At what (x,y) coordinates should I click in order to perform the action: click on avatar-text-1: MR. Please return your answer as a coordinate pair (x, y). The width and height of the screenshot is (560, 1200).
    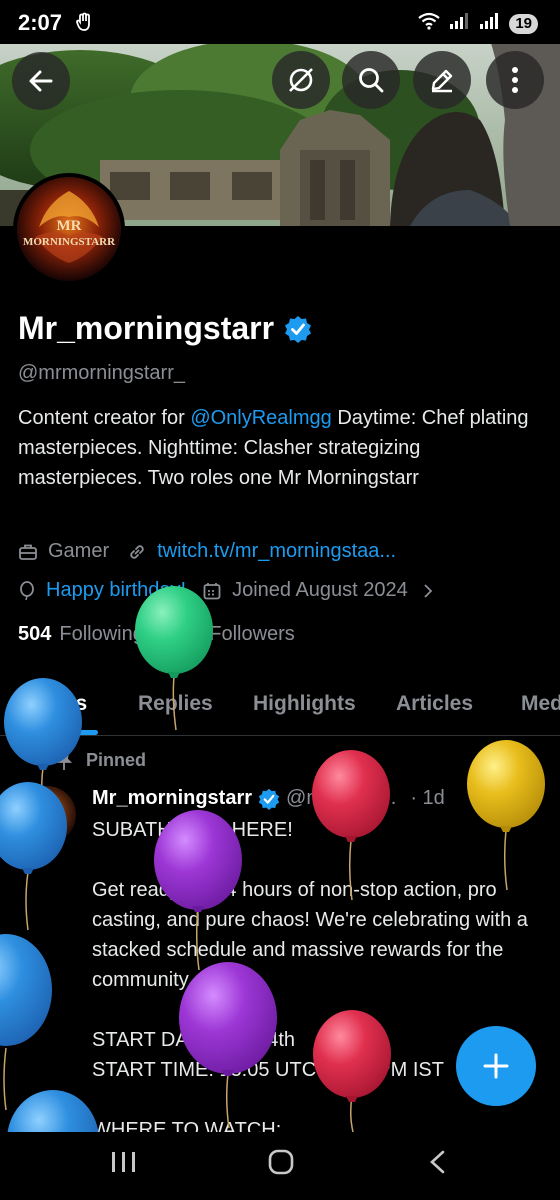
    Looking at the image, I should click on (69, 226).